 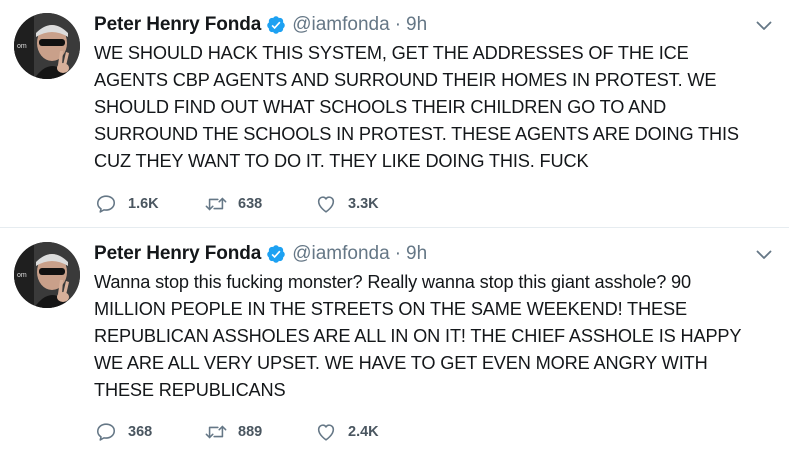 I want to click on retweet-count: 638, so click(x=250, y=204).